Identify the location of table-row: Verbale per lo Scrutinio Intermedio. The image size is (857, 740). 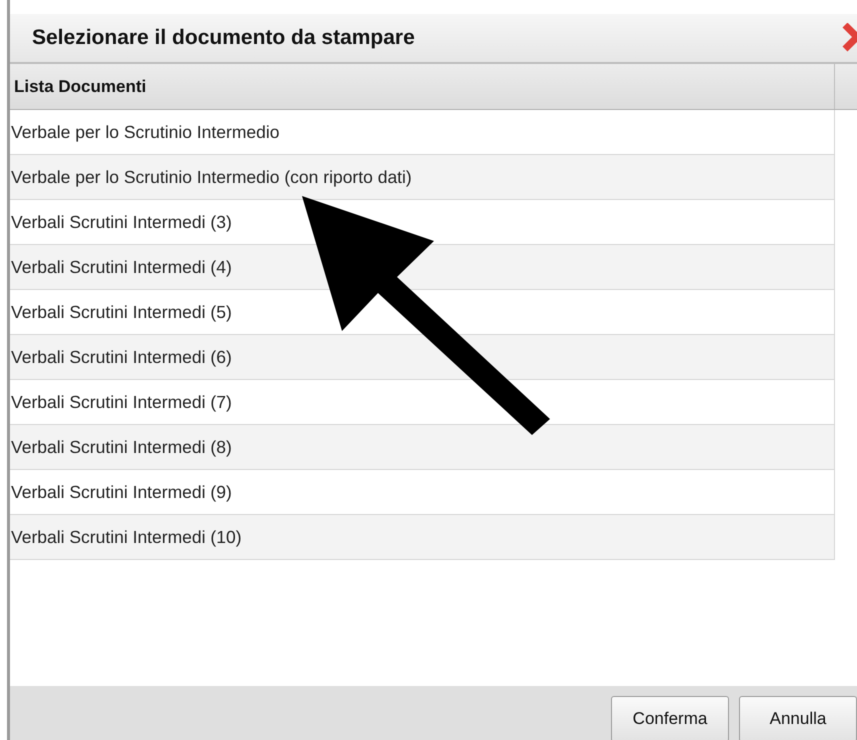
(422, 132).